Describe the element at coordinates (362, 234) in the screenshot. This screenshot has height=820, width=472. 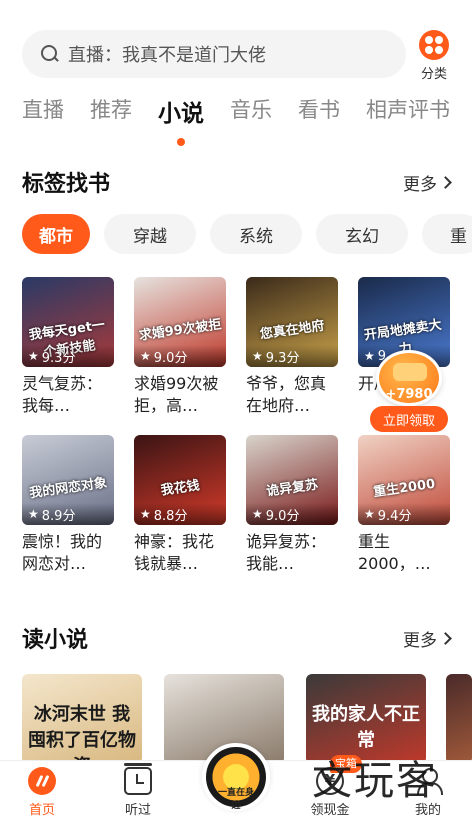
I see `chip-fantasy: 玄幻` at that location.